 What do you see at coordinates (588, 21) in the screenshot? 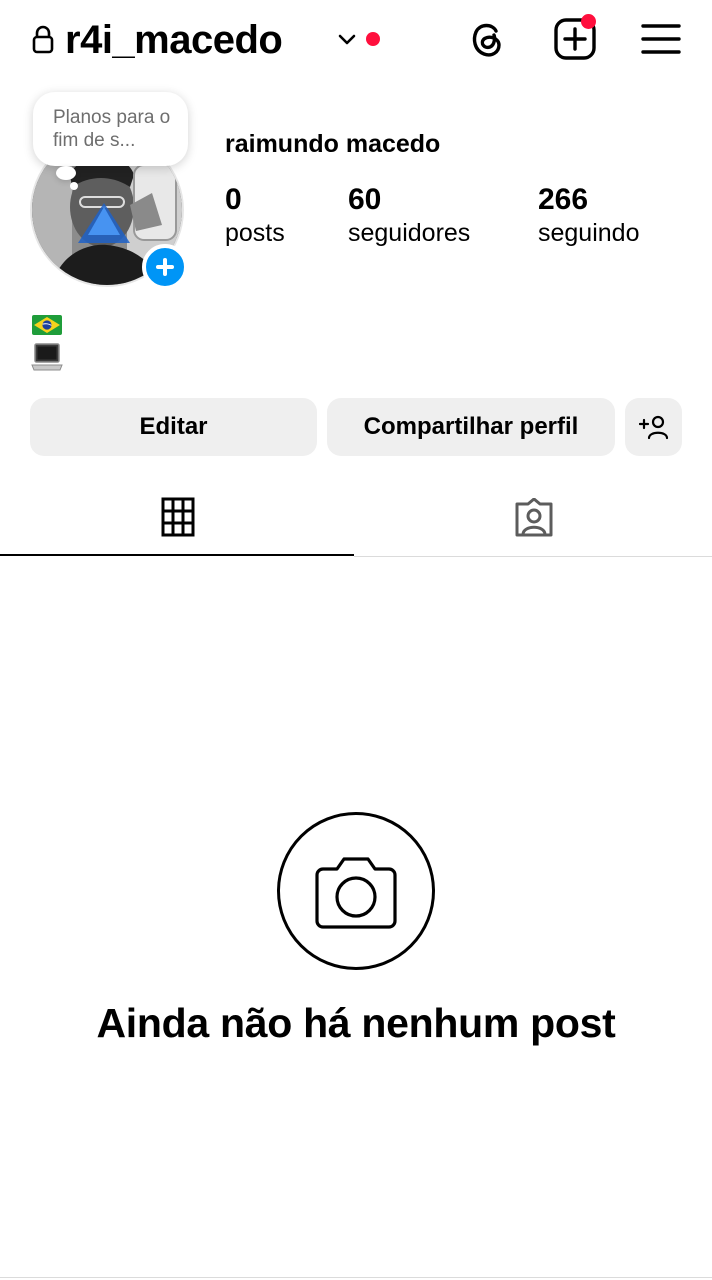
I see `create-notification-dot` at bounding box center [588, 21].